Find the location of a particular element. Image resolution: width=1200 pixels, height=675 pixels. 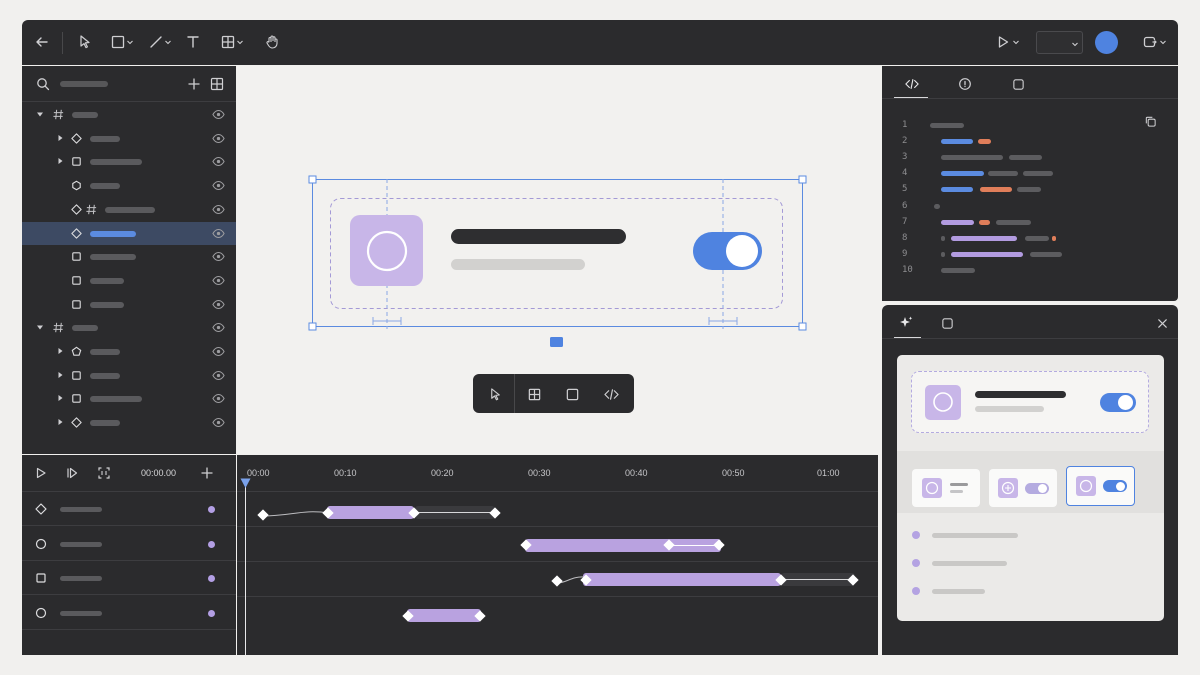

time-tick-label: 00:30 is located at coordinates (539, 473).